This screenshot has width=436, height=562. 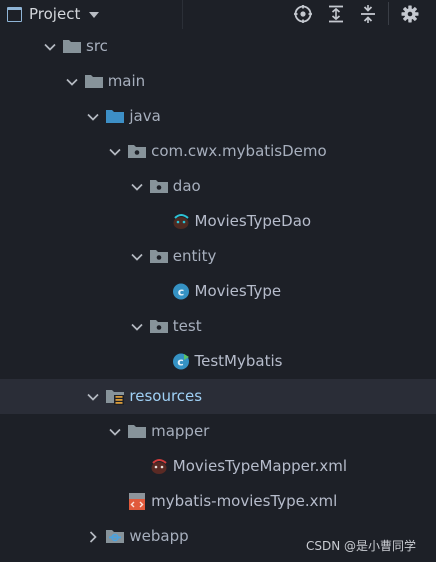 I want to click on tree-item-label: dao, so click(x=186, y=186).